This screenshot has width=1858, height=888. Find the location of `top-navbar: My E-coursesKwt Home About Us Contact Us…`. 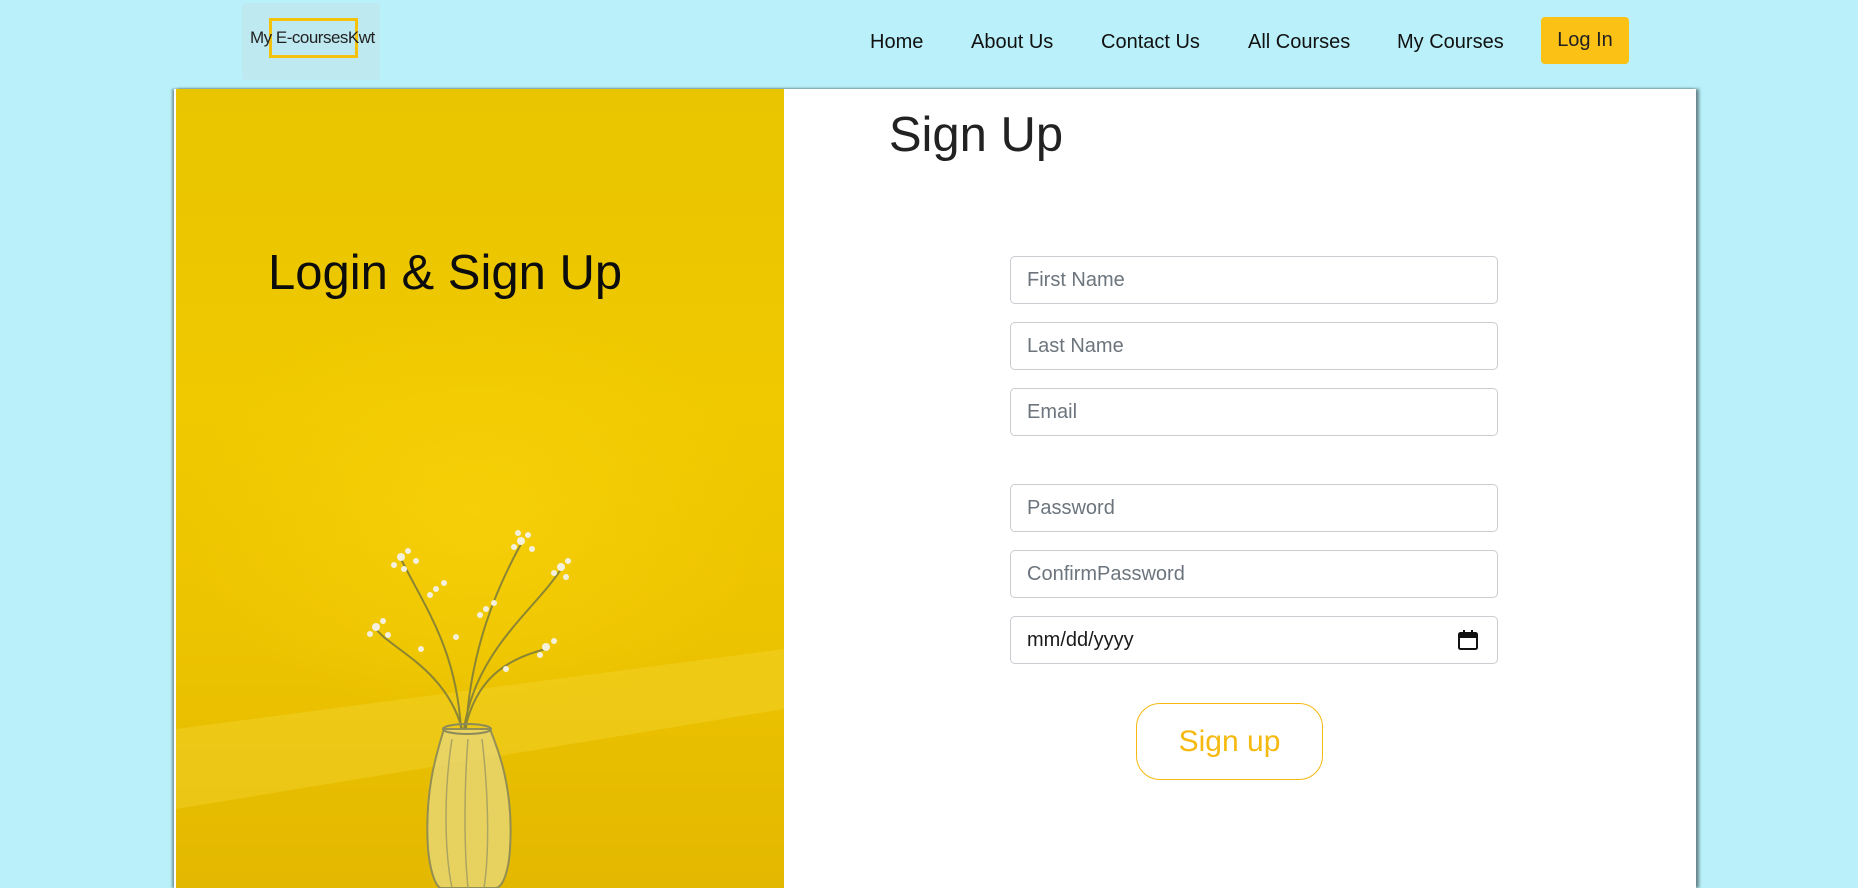

top-navbar: My E-coursesKwt Home About Us Contact Us… is located at coordinates (929, 44).